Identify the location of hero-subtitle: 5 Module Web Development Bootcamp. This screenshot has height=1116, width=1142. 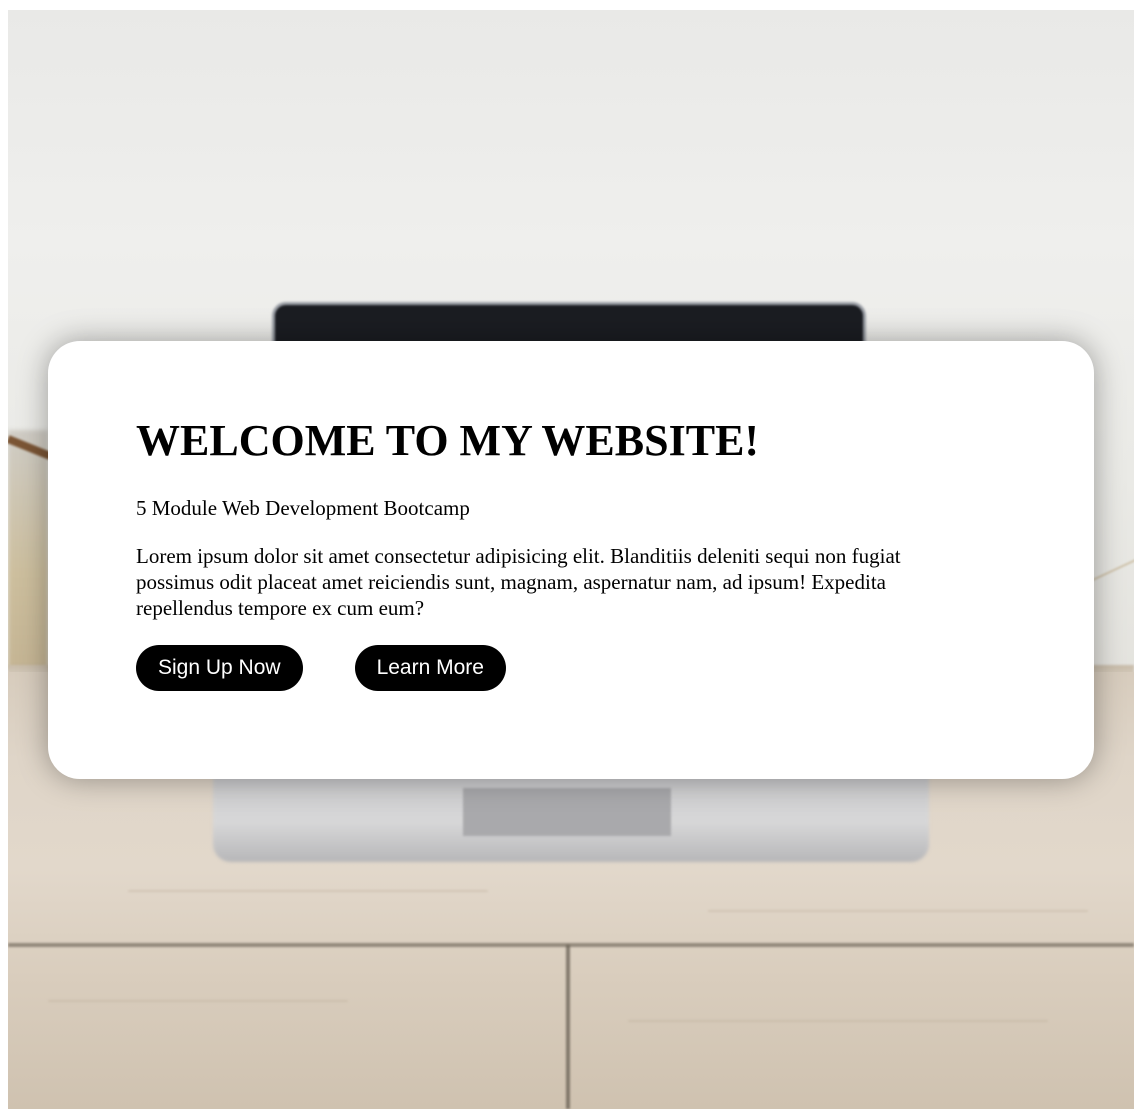
(303, 508).